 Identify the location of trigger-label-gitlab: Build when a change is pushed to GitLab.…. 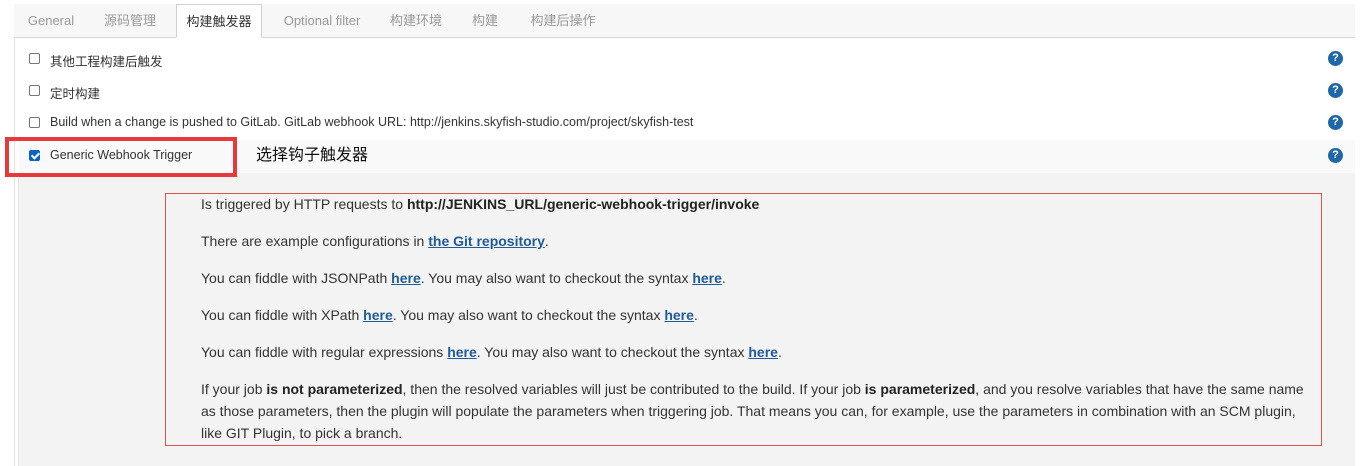
(371, 122).